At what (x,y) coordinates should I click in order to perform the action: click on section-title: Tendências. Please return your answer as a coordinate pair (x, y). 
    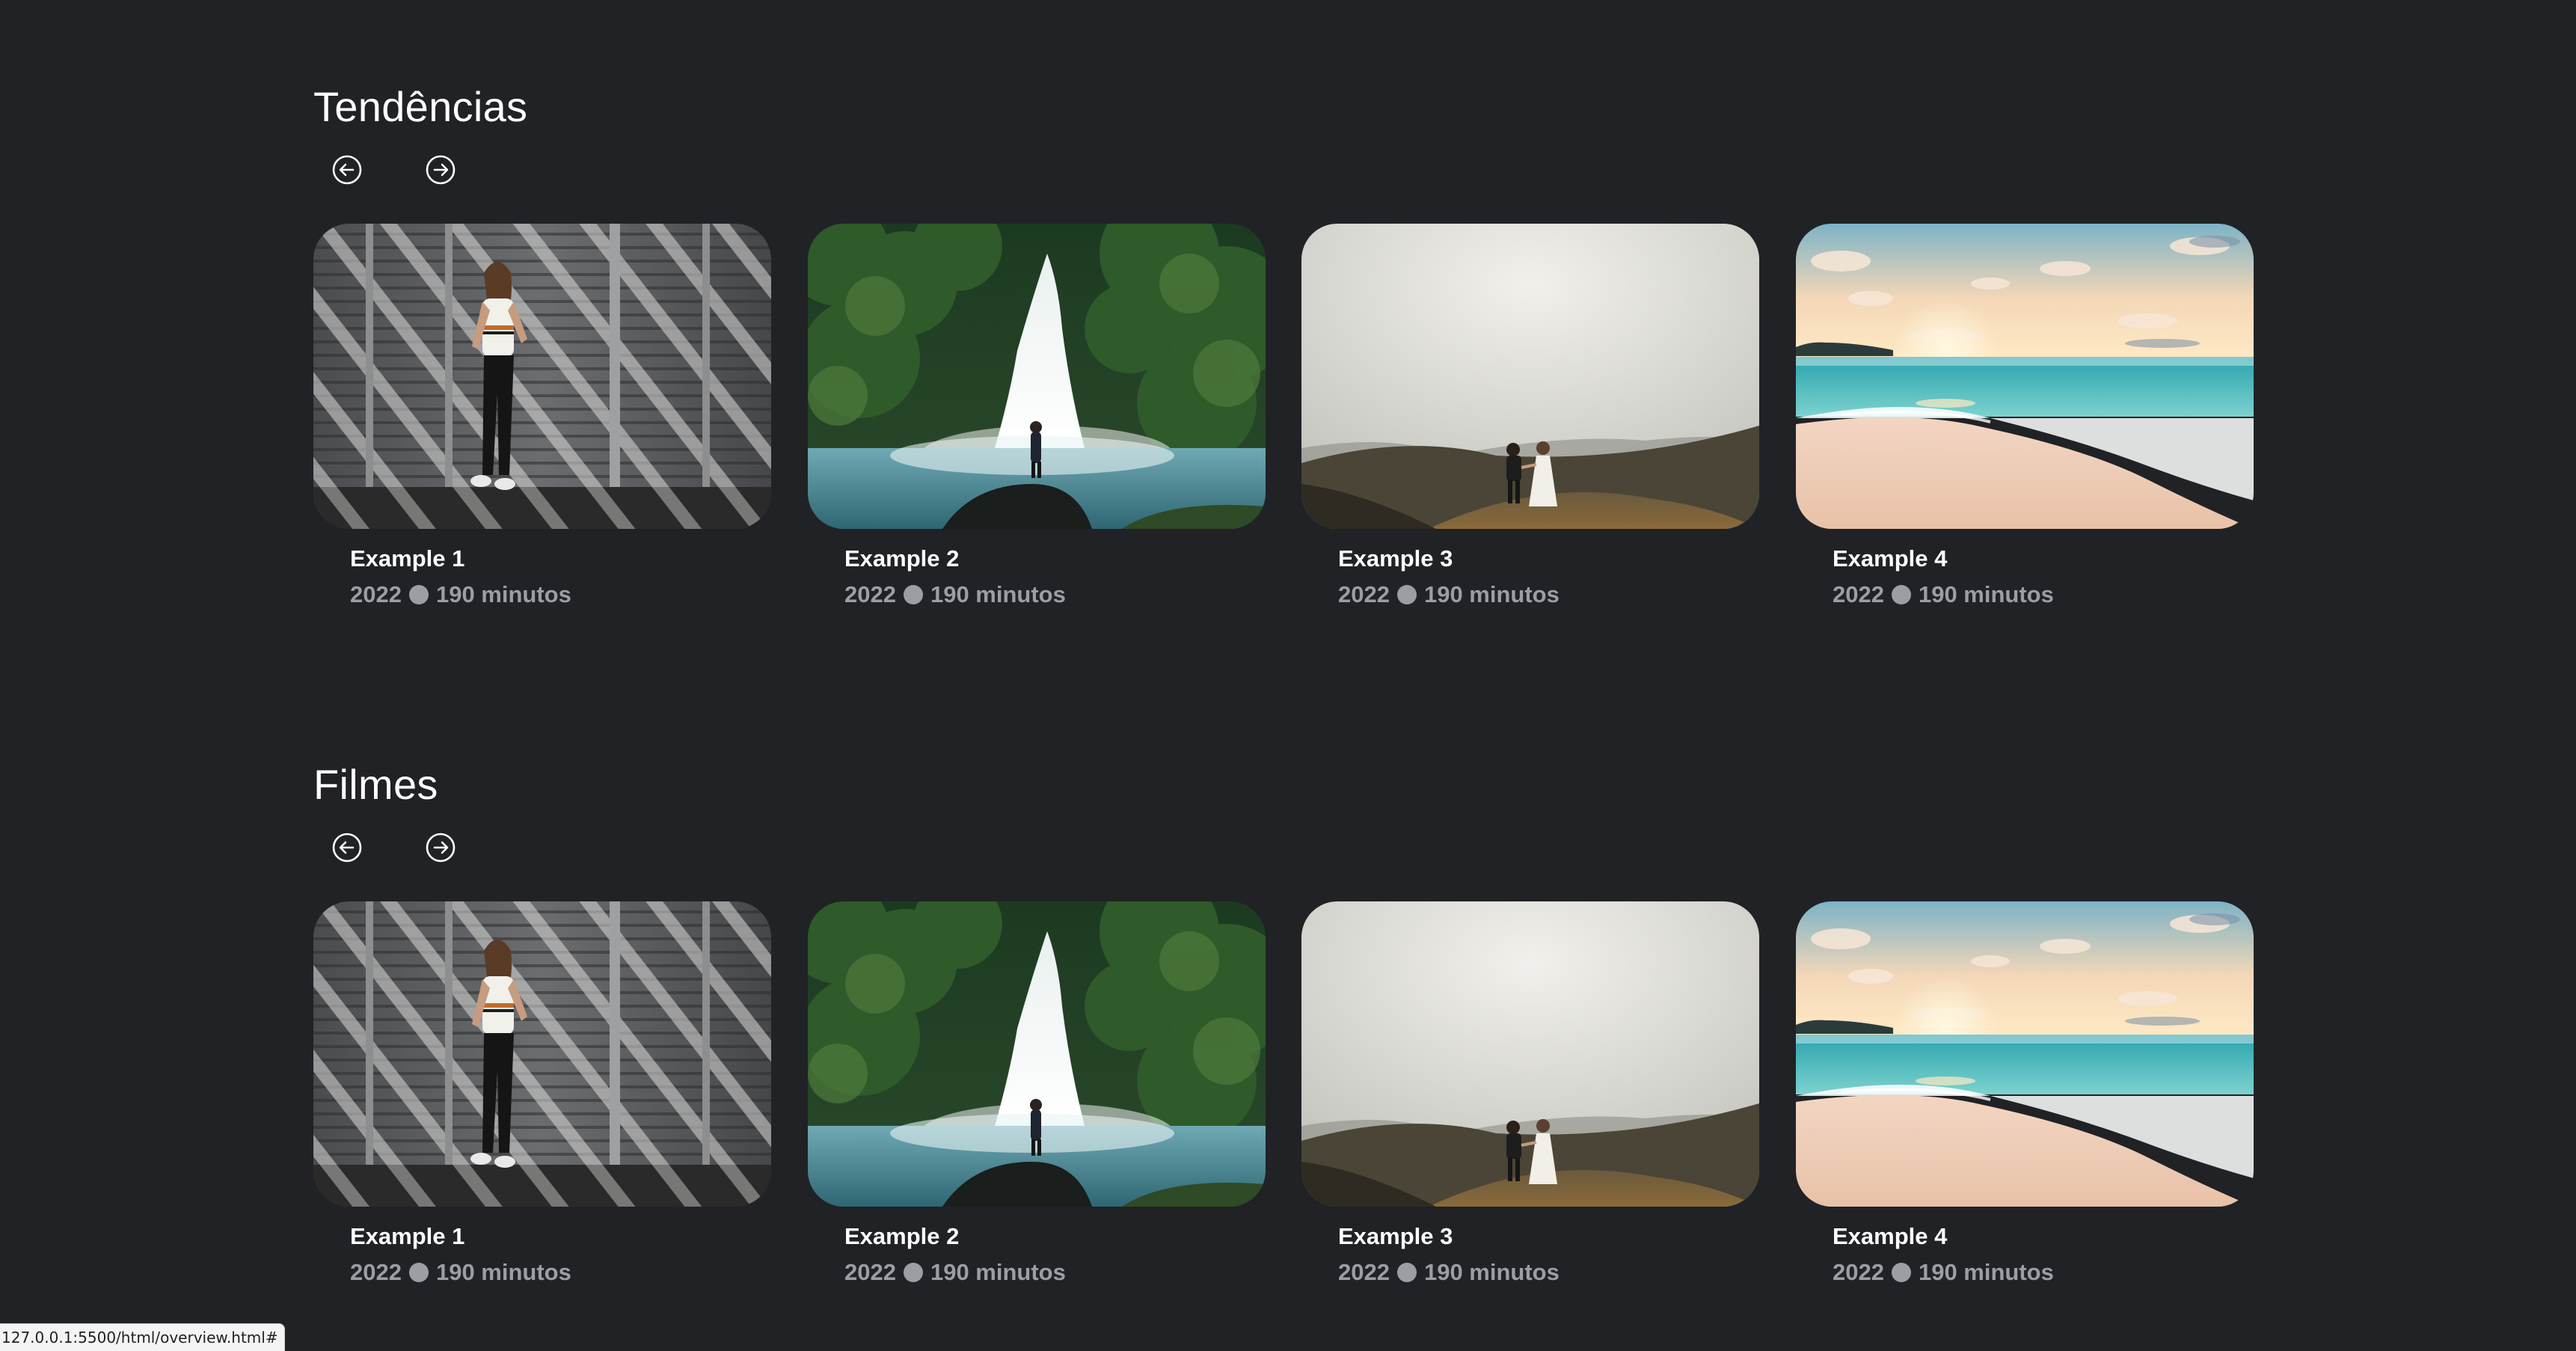
    Looking at the image, I should click on (420, 106).